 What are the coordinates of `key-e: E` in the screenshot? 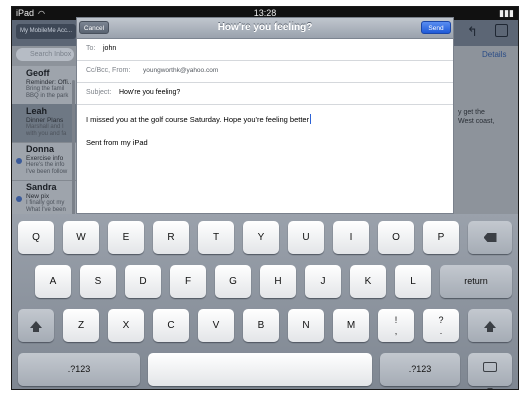 It's located at (126, 237).